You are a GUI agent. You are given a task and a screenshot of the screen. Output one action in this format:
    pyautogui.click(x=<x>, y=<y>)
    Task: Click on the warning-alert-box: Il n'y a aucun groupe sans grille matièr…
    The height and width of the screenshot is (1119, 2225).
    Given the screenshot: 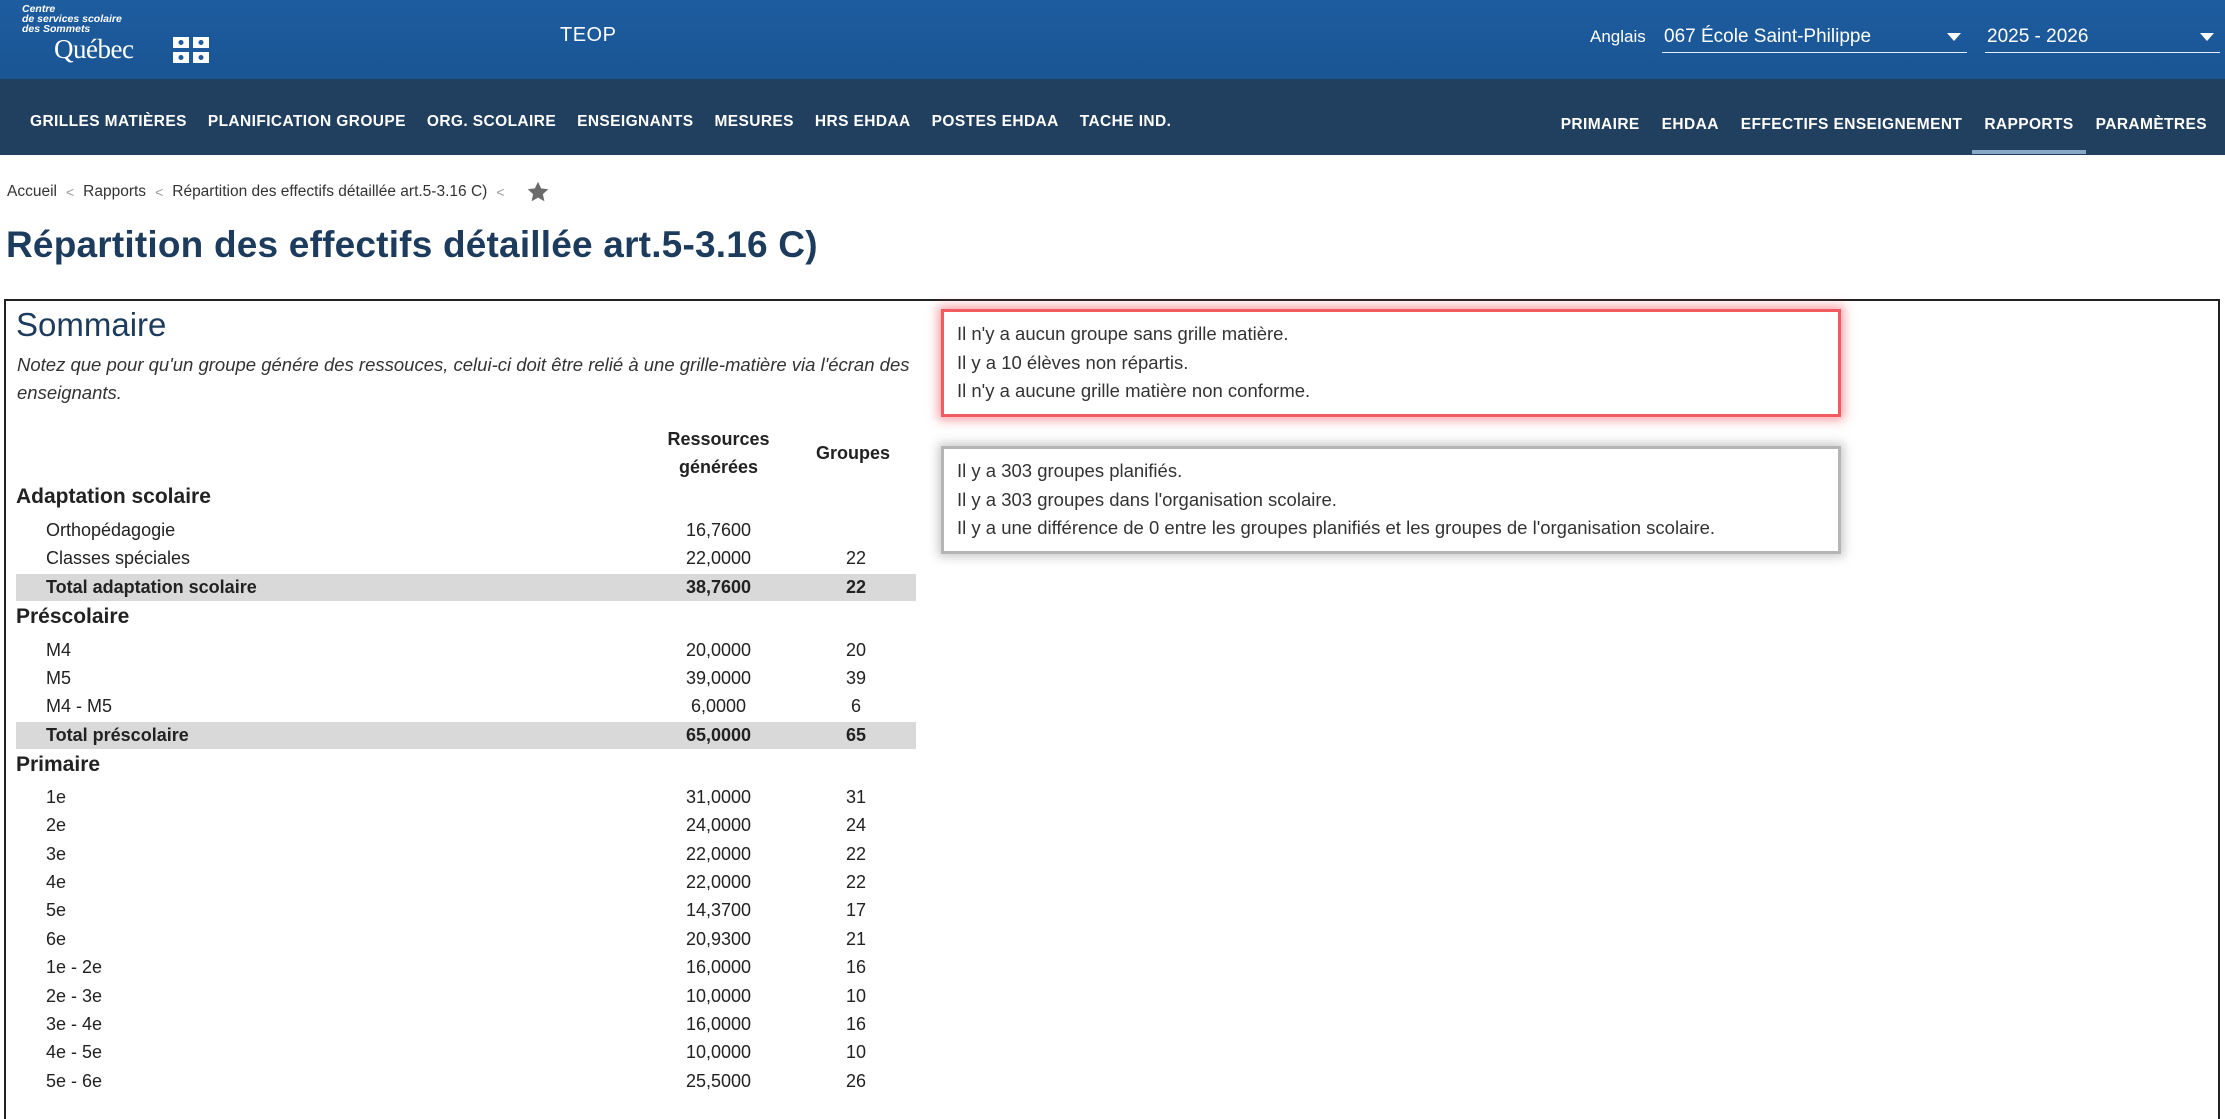 What is the action you would take?
    pyautogui.click(x=1391, y=363)
    